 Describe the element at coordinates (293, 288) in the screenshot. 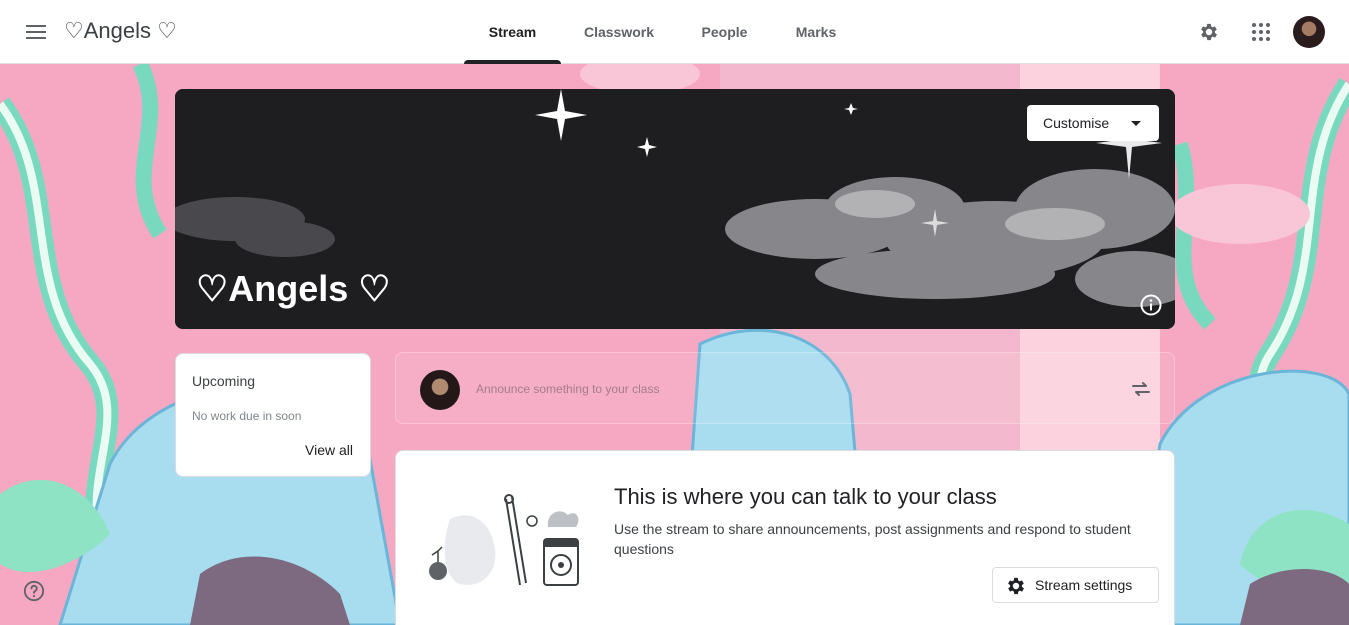

I see `banner-class-title: ♡Angels ♡` at that location.